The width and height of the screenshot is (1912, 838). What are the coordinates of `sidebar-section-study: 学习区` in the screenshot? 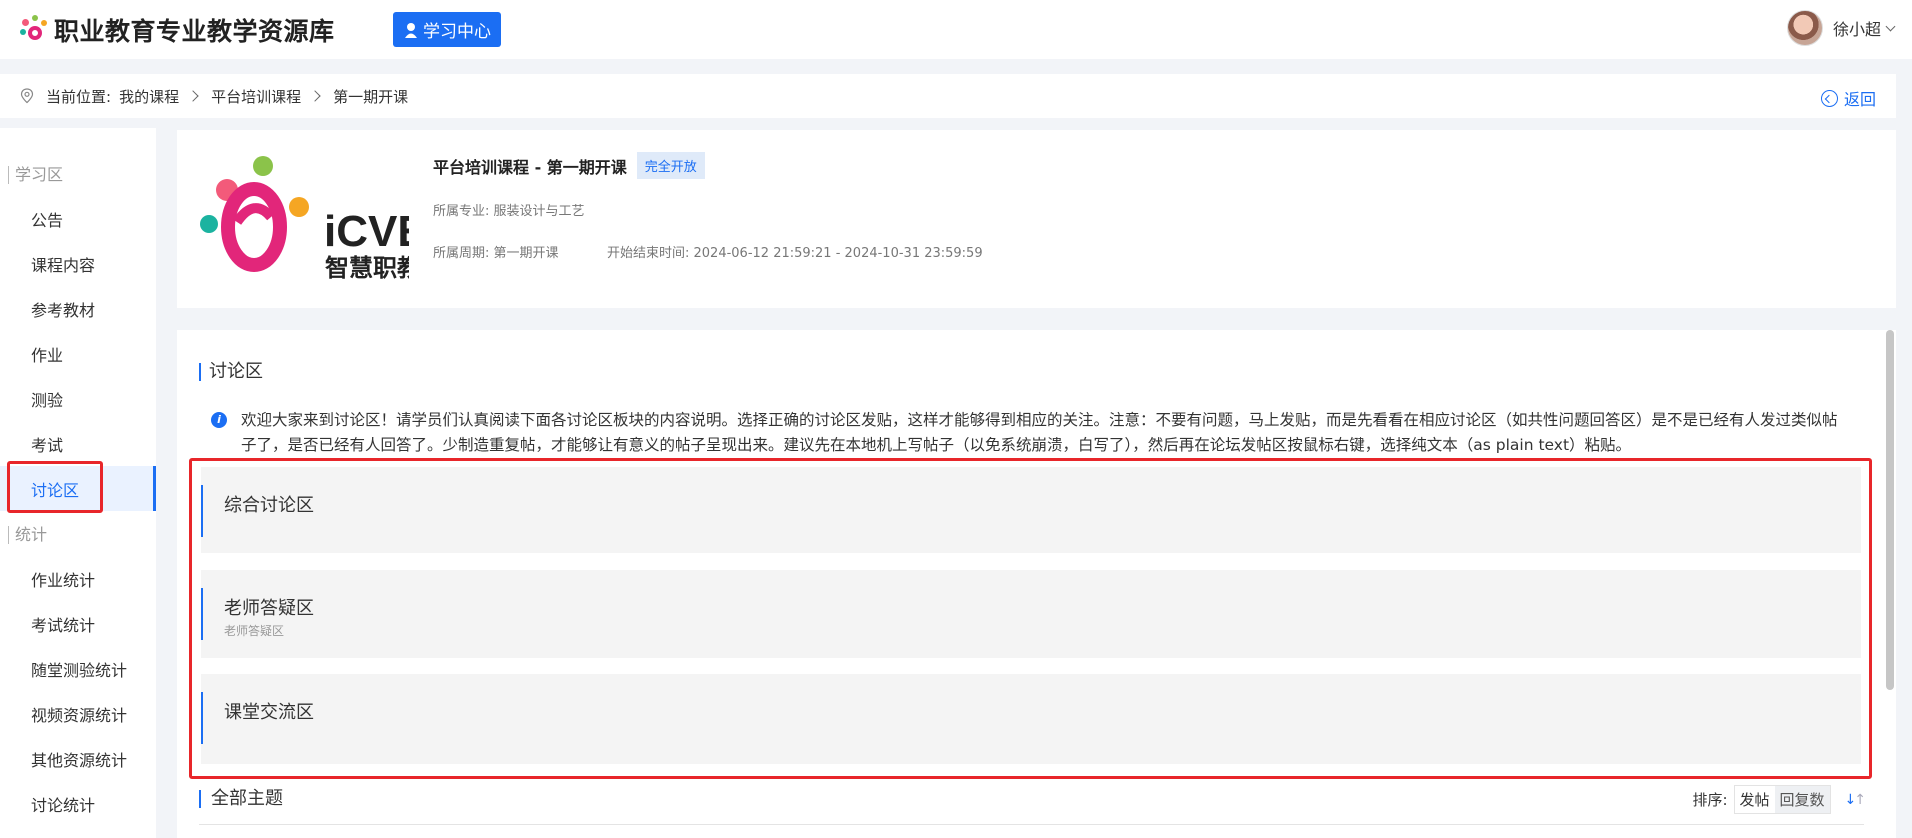 It's located at (35, 175).